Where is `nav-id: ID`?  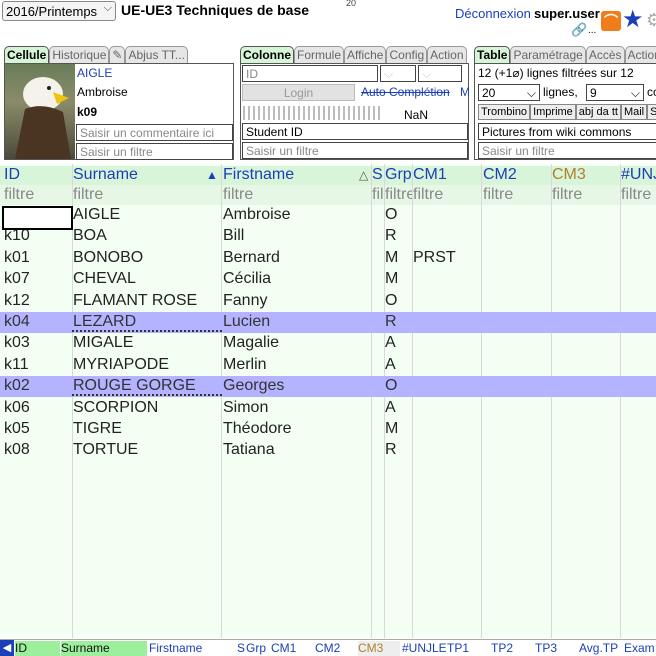
nav-id: ID is located at coordinates (37, 648).